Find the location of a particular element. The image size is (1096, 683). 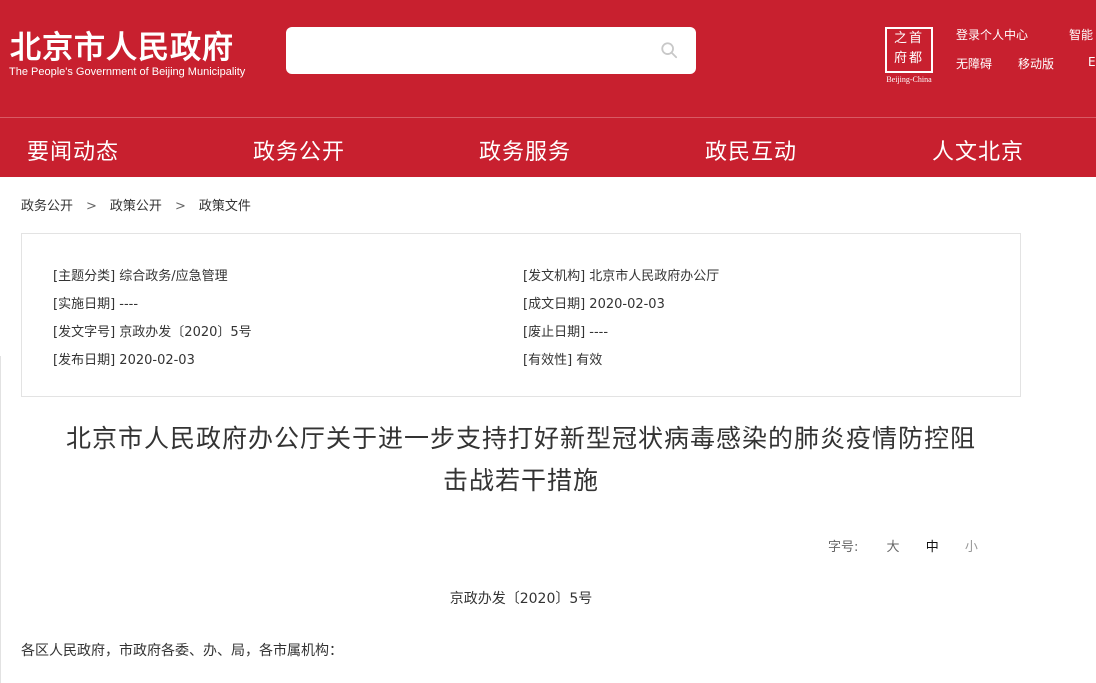

meta-label: [主题分类] is located at coordinates (84, 276).